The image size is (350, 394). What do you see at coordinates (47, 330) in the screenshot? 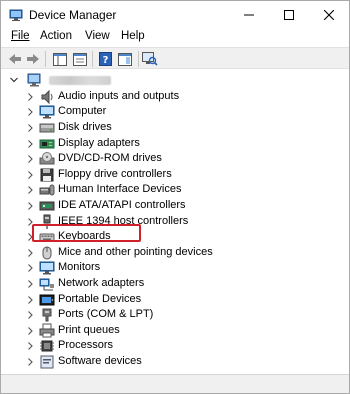
I see `printer-icon` at bounding box center [47, 330].